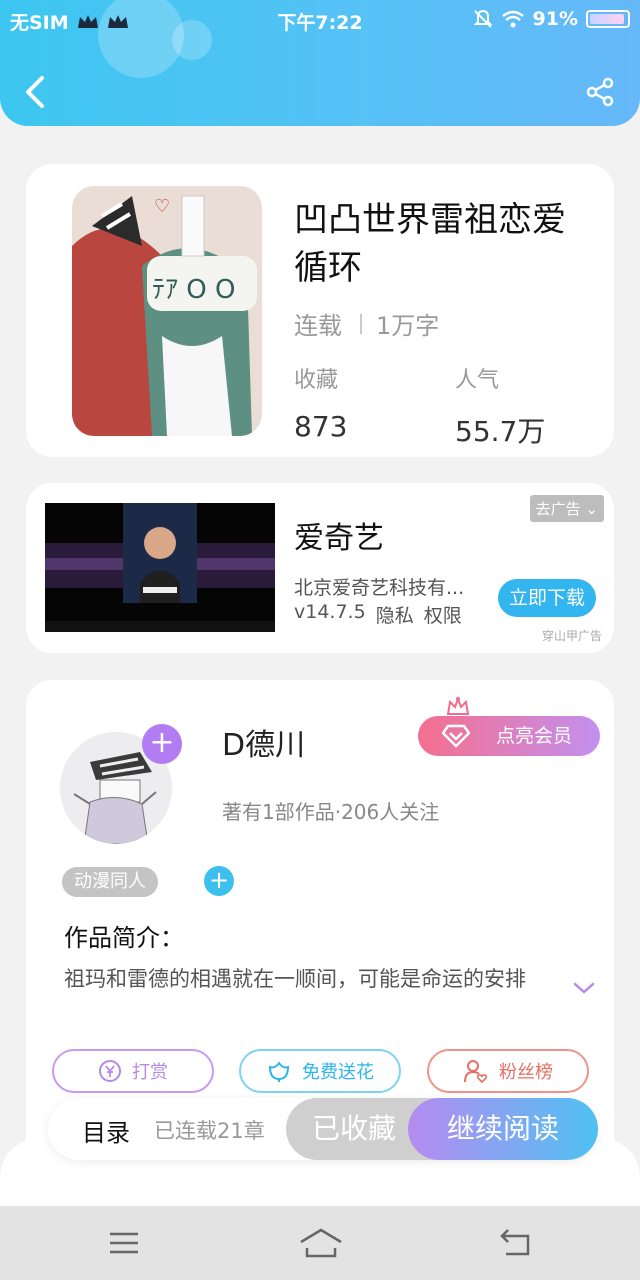 Image resolution: width=640 pixels, height=1280 pixels. What do you see at coordinates (482, 18) in the screenshot?
I see `mute-bell-icon` at bounding box center [482, 18].